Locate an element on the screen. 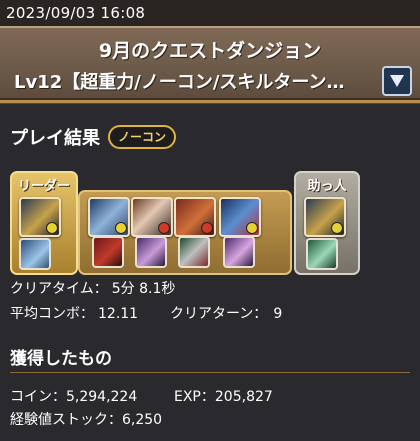 Image resolution: width=420 pixels, height=441 pixels. clear-time-label: クリアタイム： is located at coordinates (59, 289).